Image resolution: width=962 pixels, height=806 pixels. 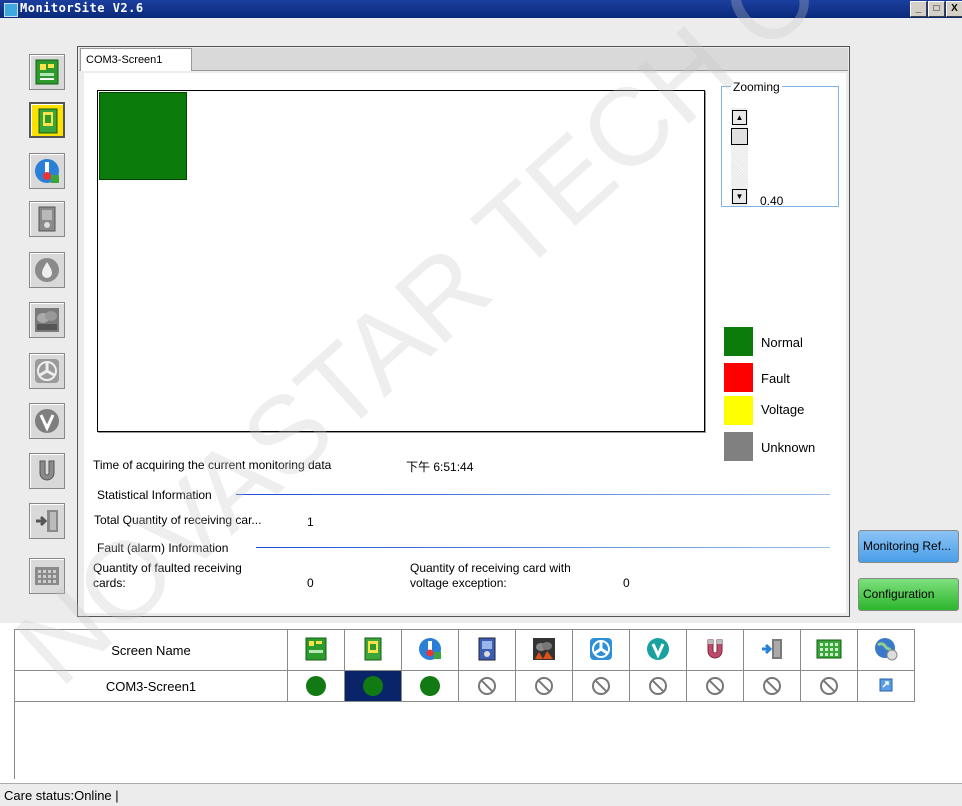 What do you see at coordinates (151, 686) in the screenshot?
I see `row-screen-name: COM3-Screen1` at bounding box center [151, 686].